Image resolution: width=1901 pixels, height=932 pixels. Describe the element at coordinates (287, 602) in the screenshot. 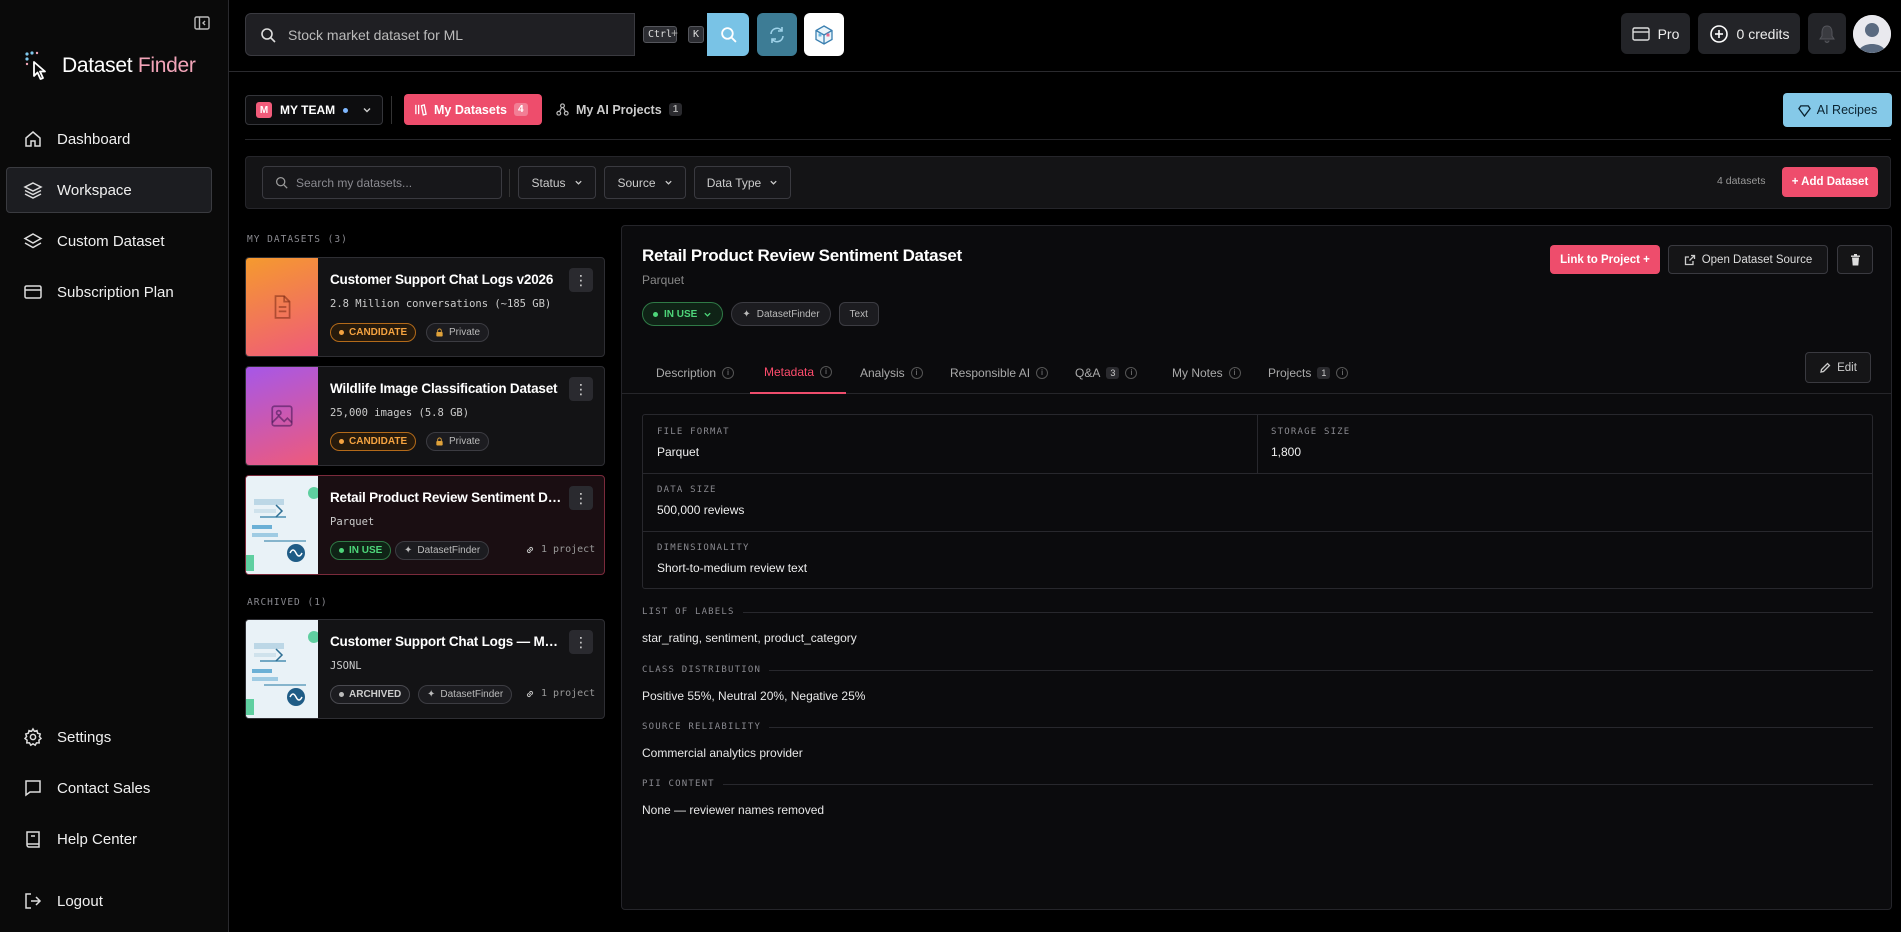

I see `archived-section-label: ARCHIVED (1)` at that location.